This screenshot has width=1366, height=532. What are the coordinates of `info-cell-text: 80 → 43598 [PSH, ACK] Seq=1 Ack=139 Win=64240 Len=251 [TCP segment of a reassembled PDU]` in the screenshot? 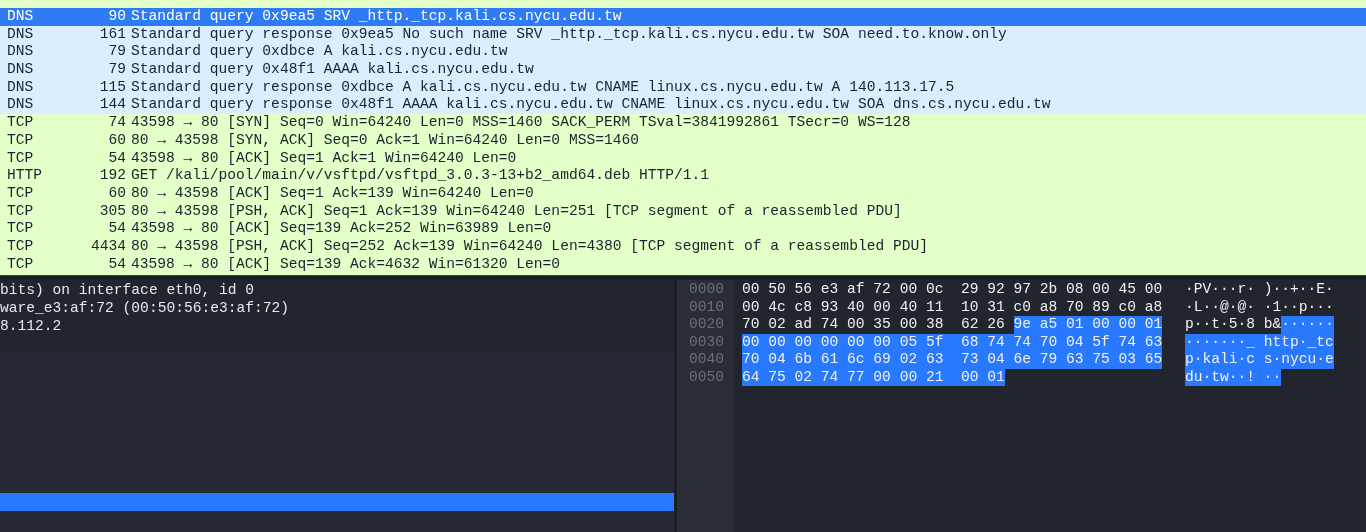 It's located at (516, 211).